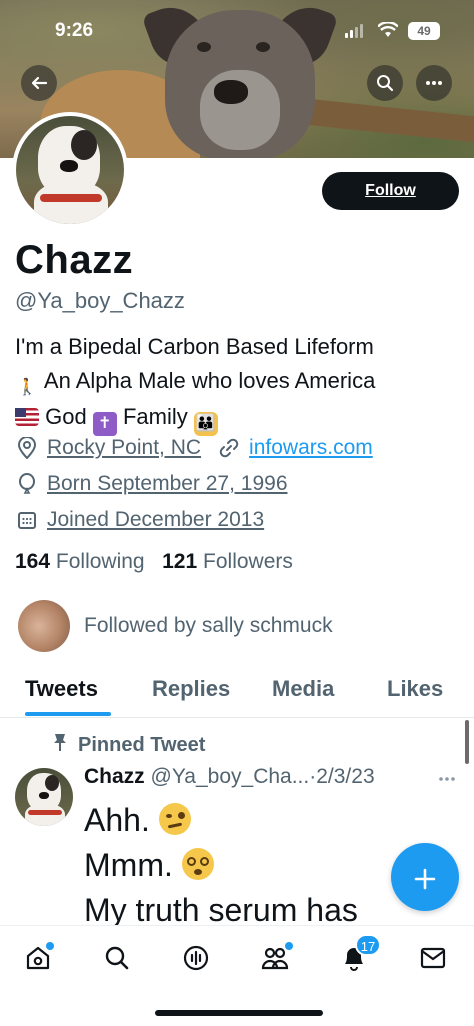 Image resolution: width=474 pixels, height=1026 pixels. What do you see at coordinates (368, 945) in the screenshot?
I see `notifications-badge: 17` at bounding box center [368, 945].